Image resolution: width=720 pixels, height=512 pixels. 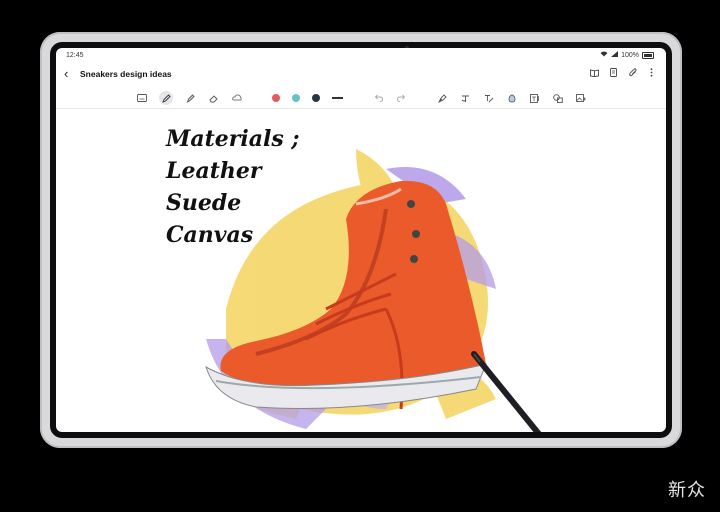 I want to click on note-line-leather: Leather, so click(x=214, y=171).